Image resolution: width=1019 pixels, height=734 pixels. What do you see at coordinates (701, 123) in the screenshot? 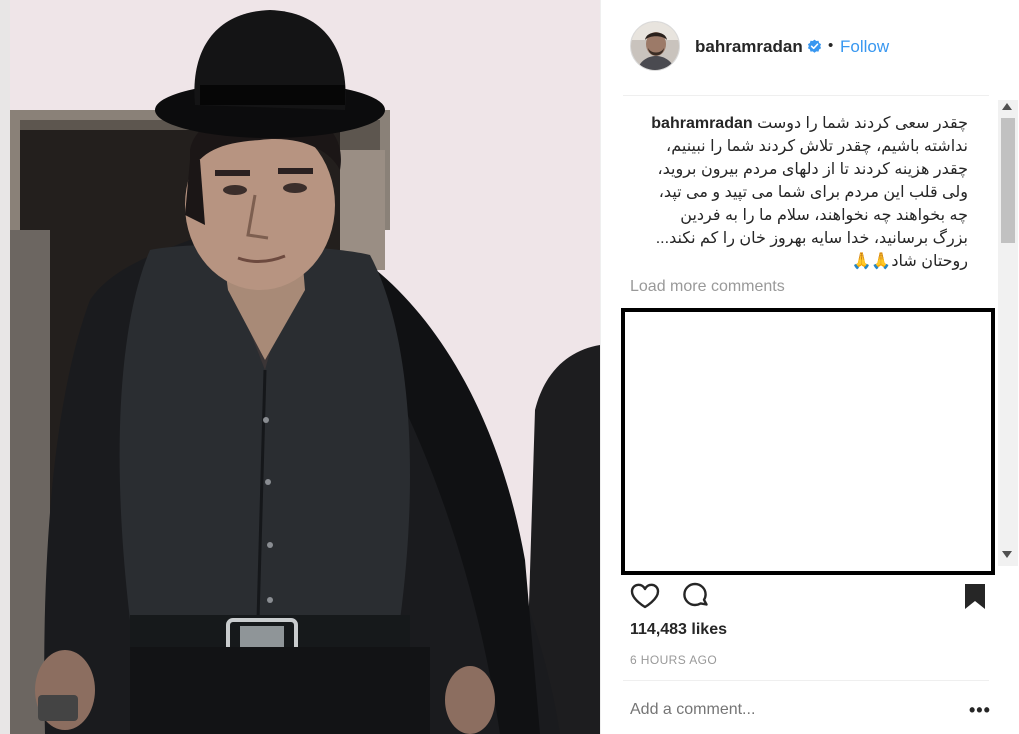
I see `caption-username-link: bahramradan` at bounding box center [701, 123].